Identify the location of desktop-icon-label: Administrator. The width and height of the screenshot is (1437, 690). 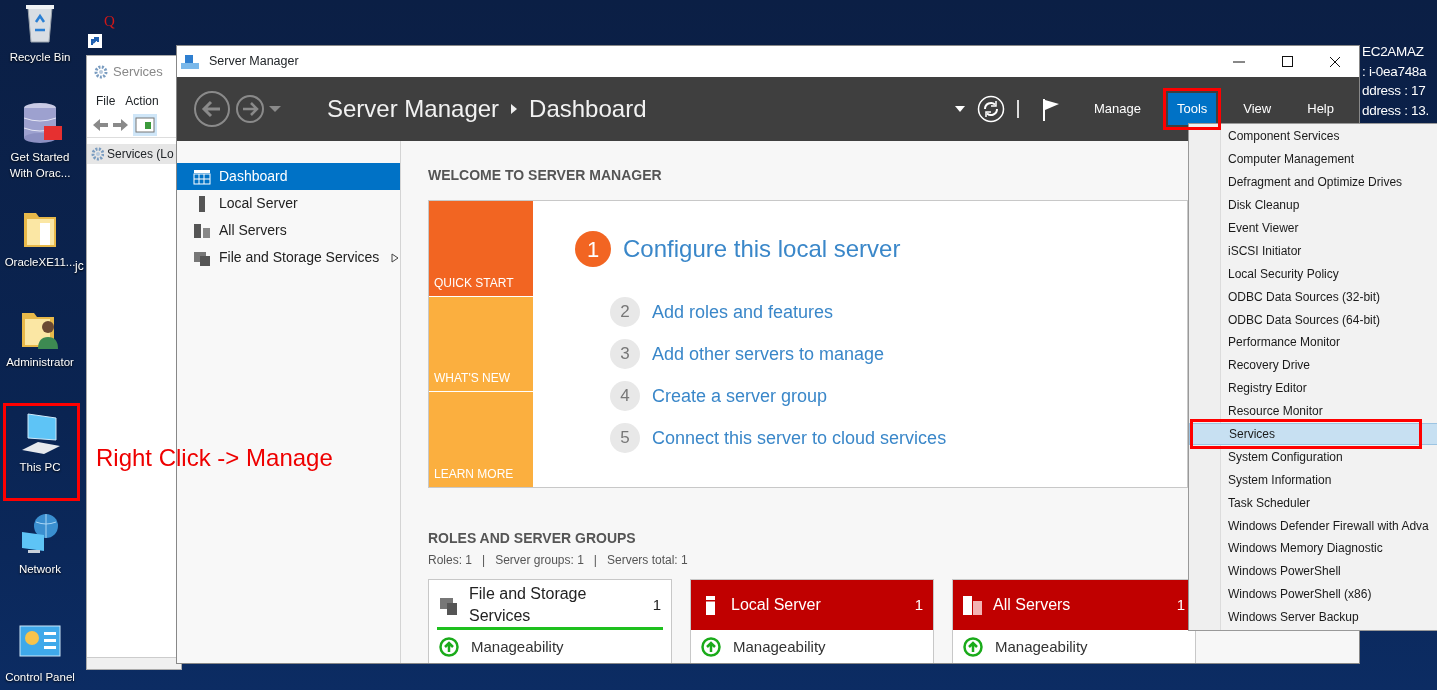
(40, 363).